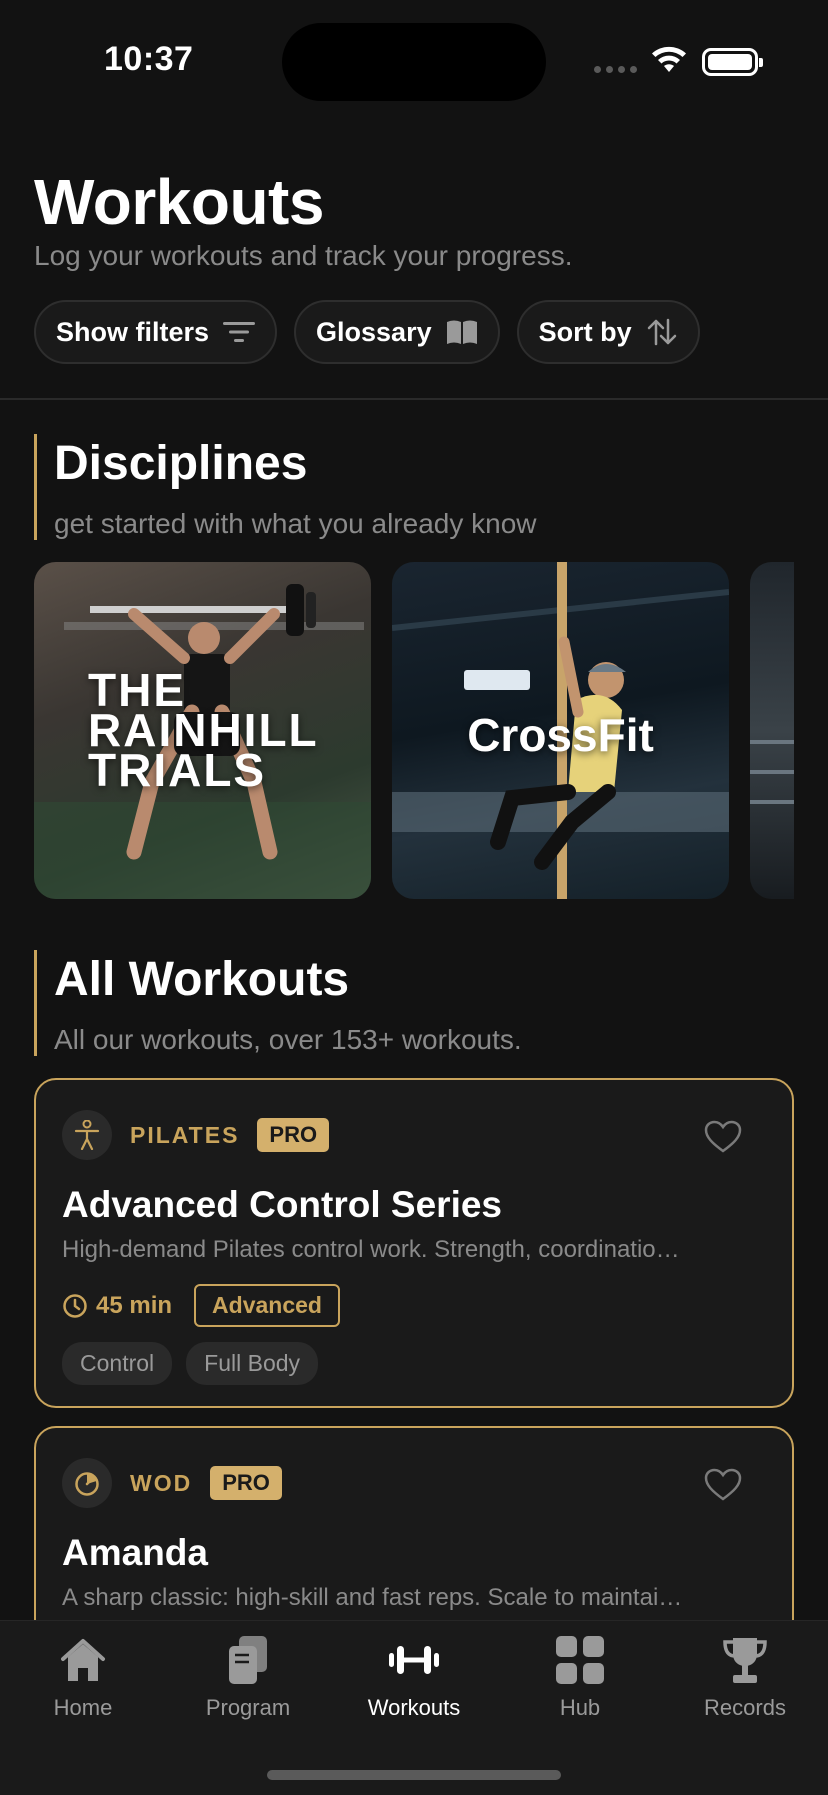  I want to click on program-icon, so click(248, 1660).